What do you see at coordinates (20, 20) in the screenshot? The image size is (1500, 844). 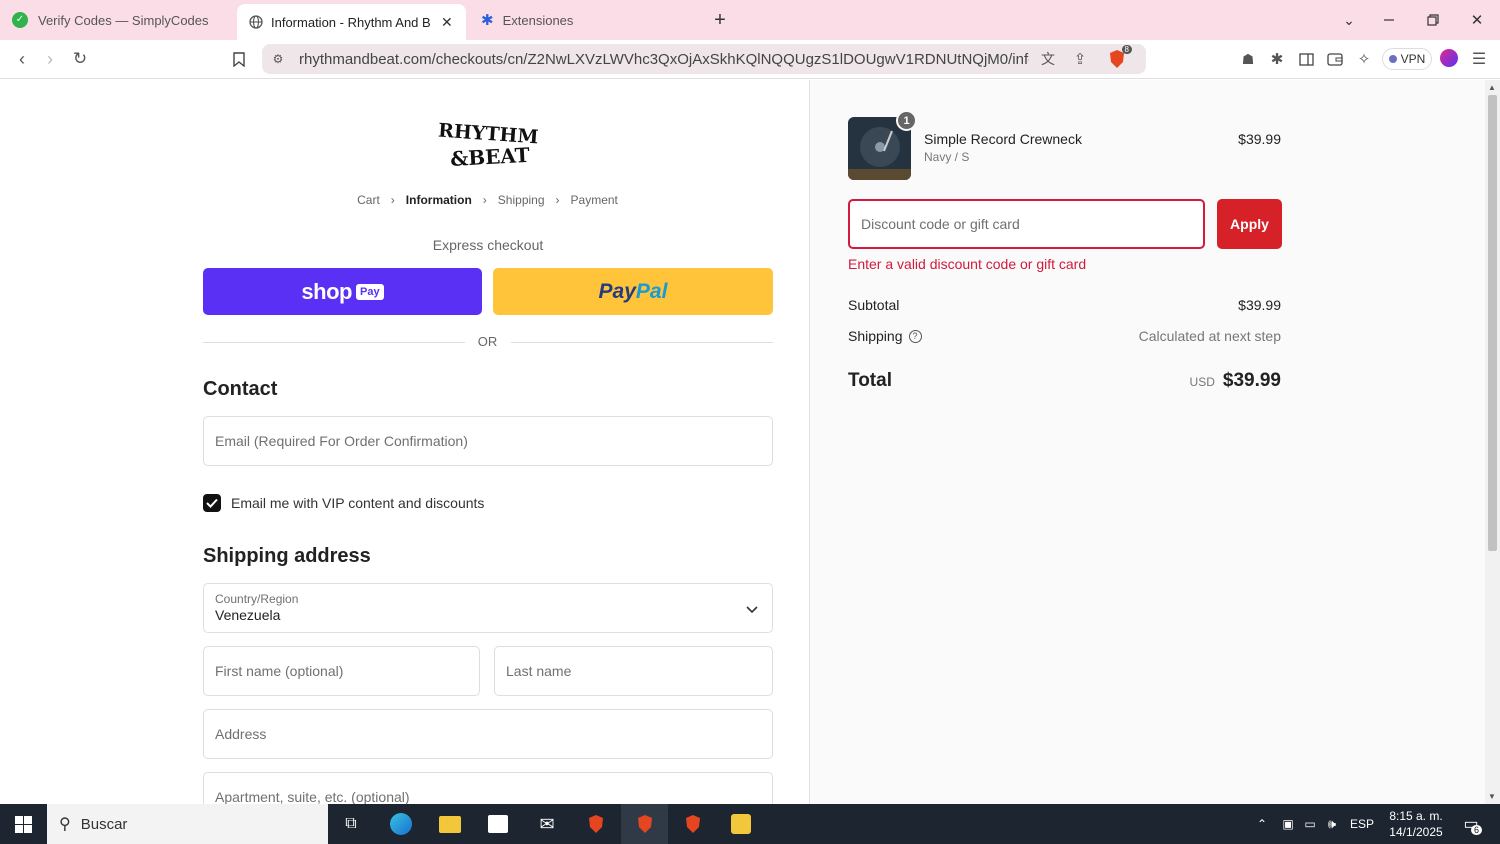 I see `simplycodes-icon: ✓` at bounding box center [20, 20].